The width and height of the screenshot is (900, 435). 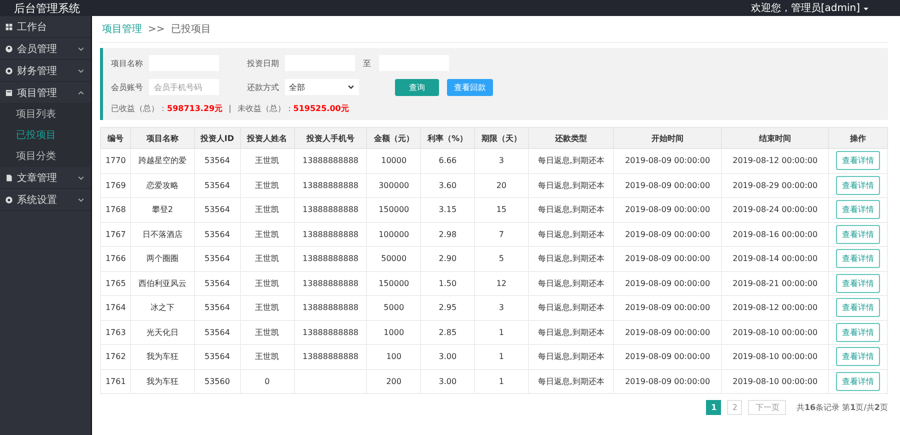 What do you see at coordinates (267, 381) in the screenshot?
I see `table-cell: 0` at bounding box center [267, 381].